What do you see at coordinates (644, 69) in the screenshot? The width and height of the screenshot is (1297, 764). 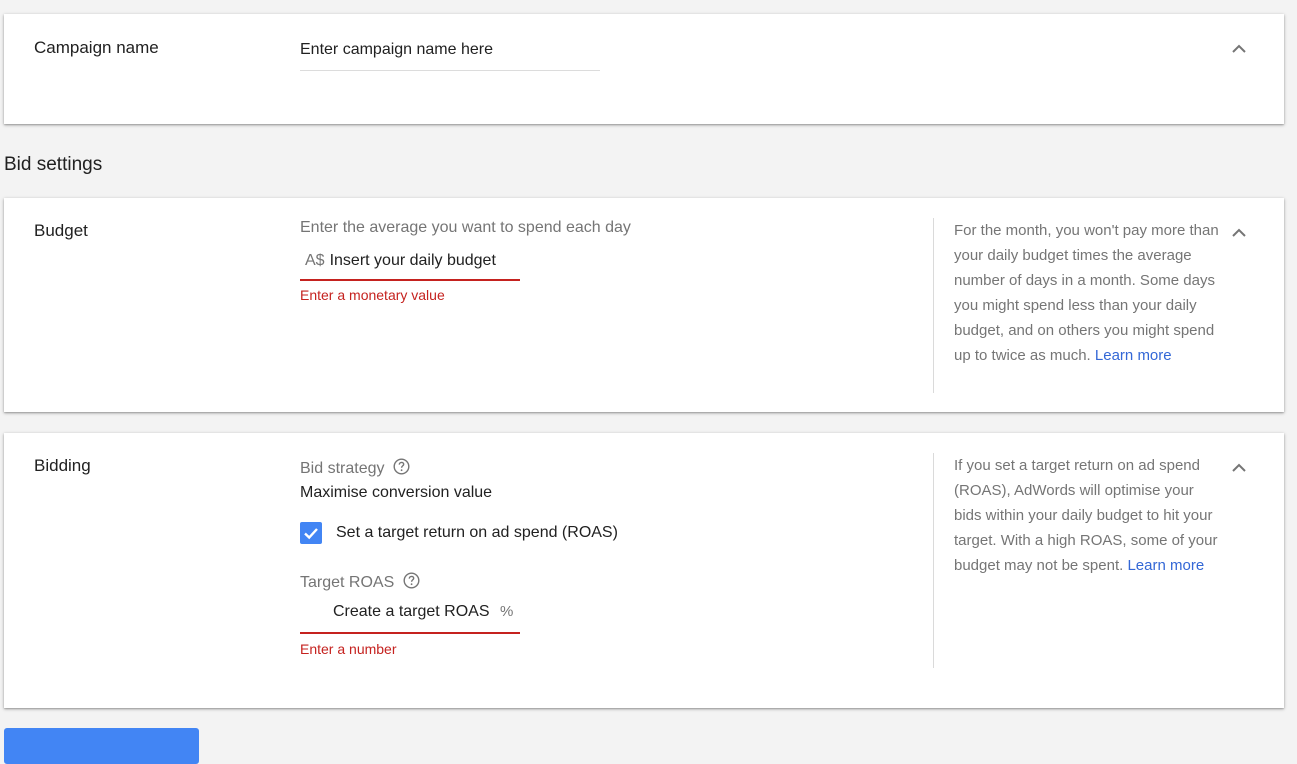 I see `campaign-name-card: Campaign name` at bounding box center [644, 69].